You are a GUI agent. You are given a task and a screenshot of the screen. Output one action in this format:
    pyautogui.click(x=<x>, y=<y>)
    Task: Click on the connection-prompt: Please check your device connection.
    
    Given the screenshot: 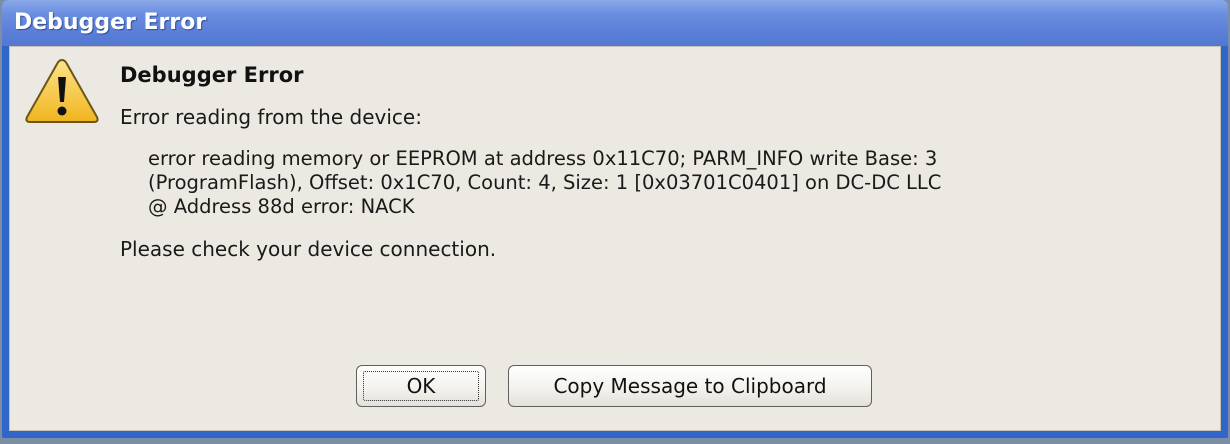 What is the action you would take?
    pyautogui.click(x=308, y=249)
    